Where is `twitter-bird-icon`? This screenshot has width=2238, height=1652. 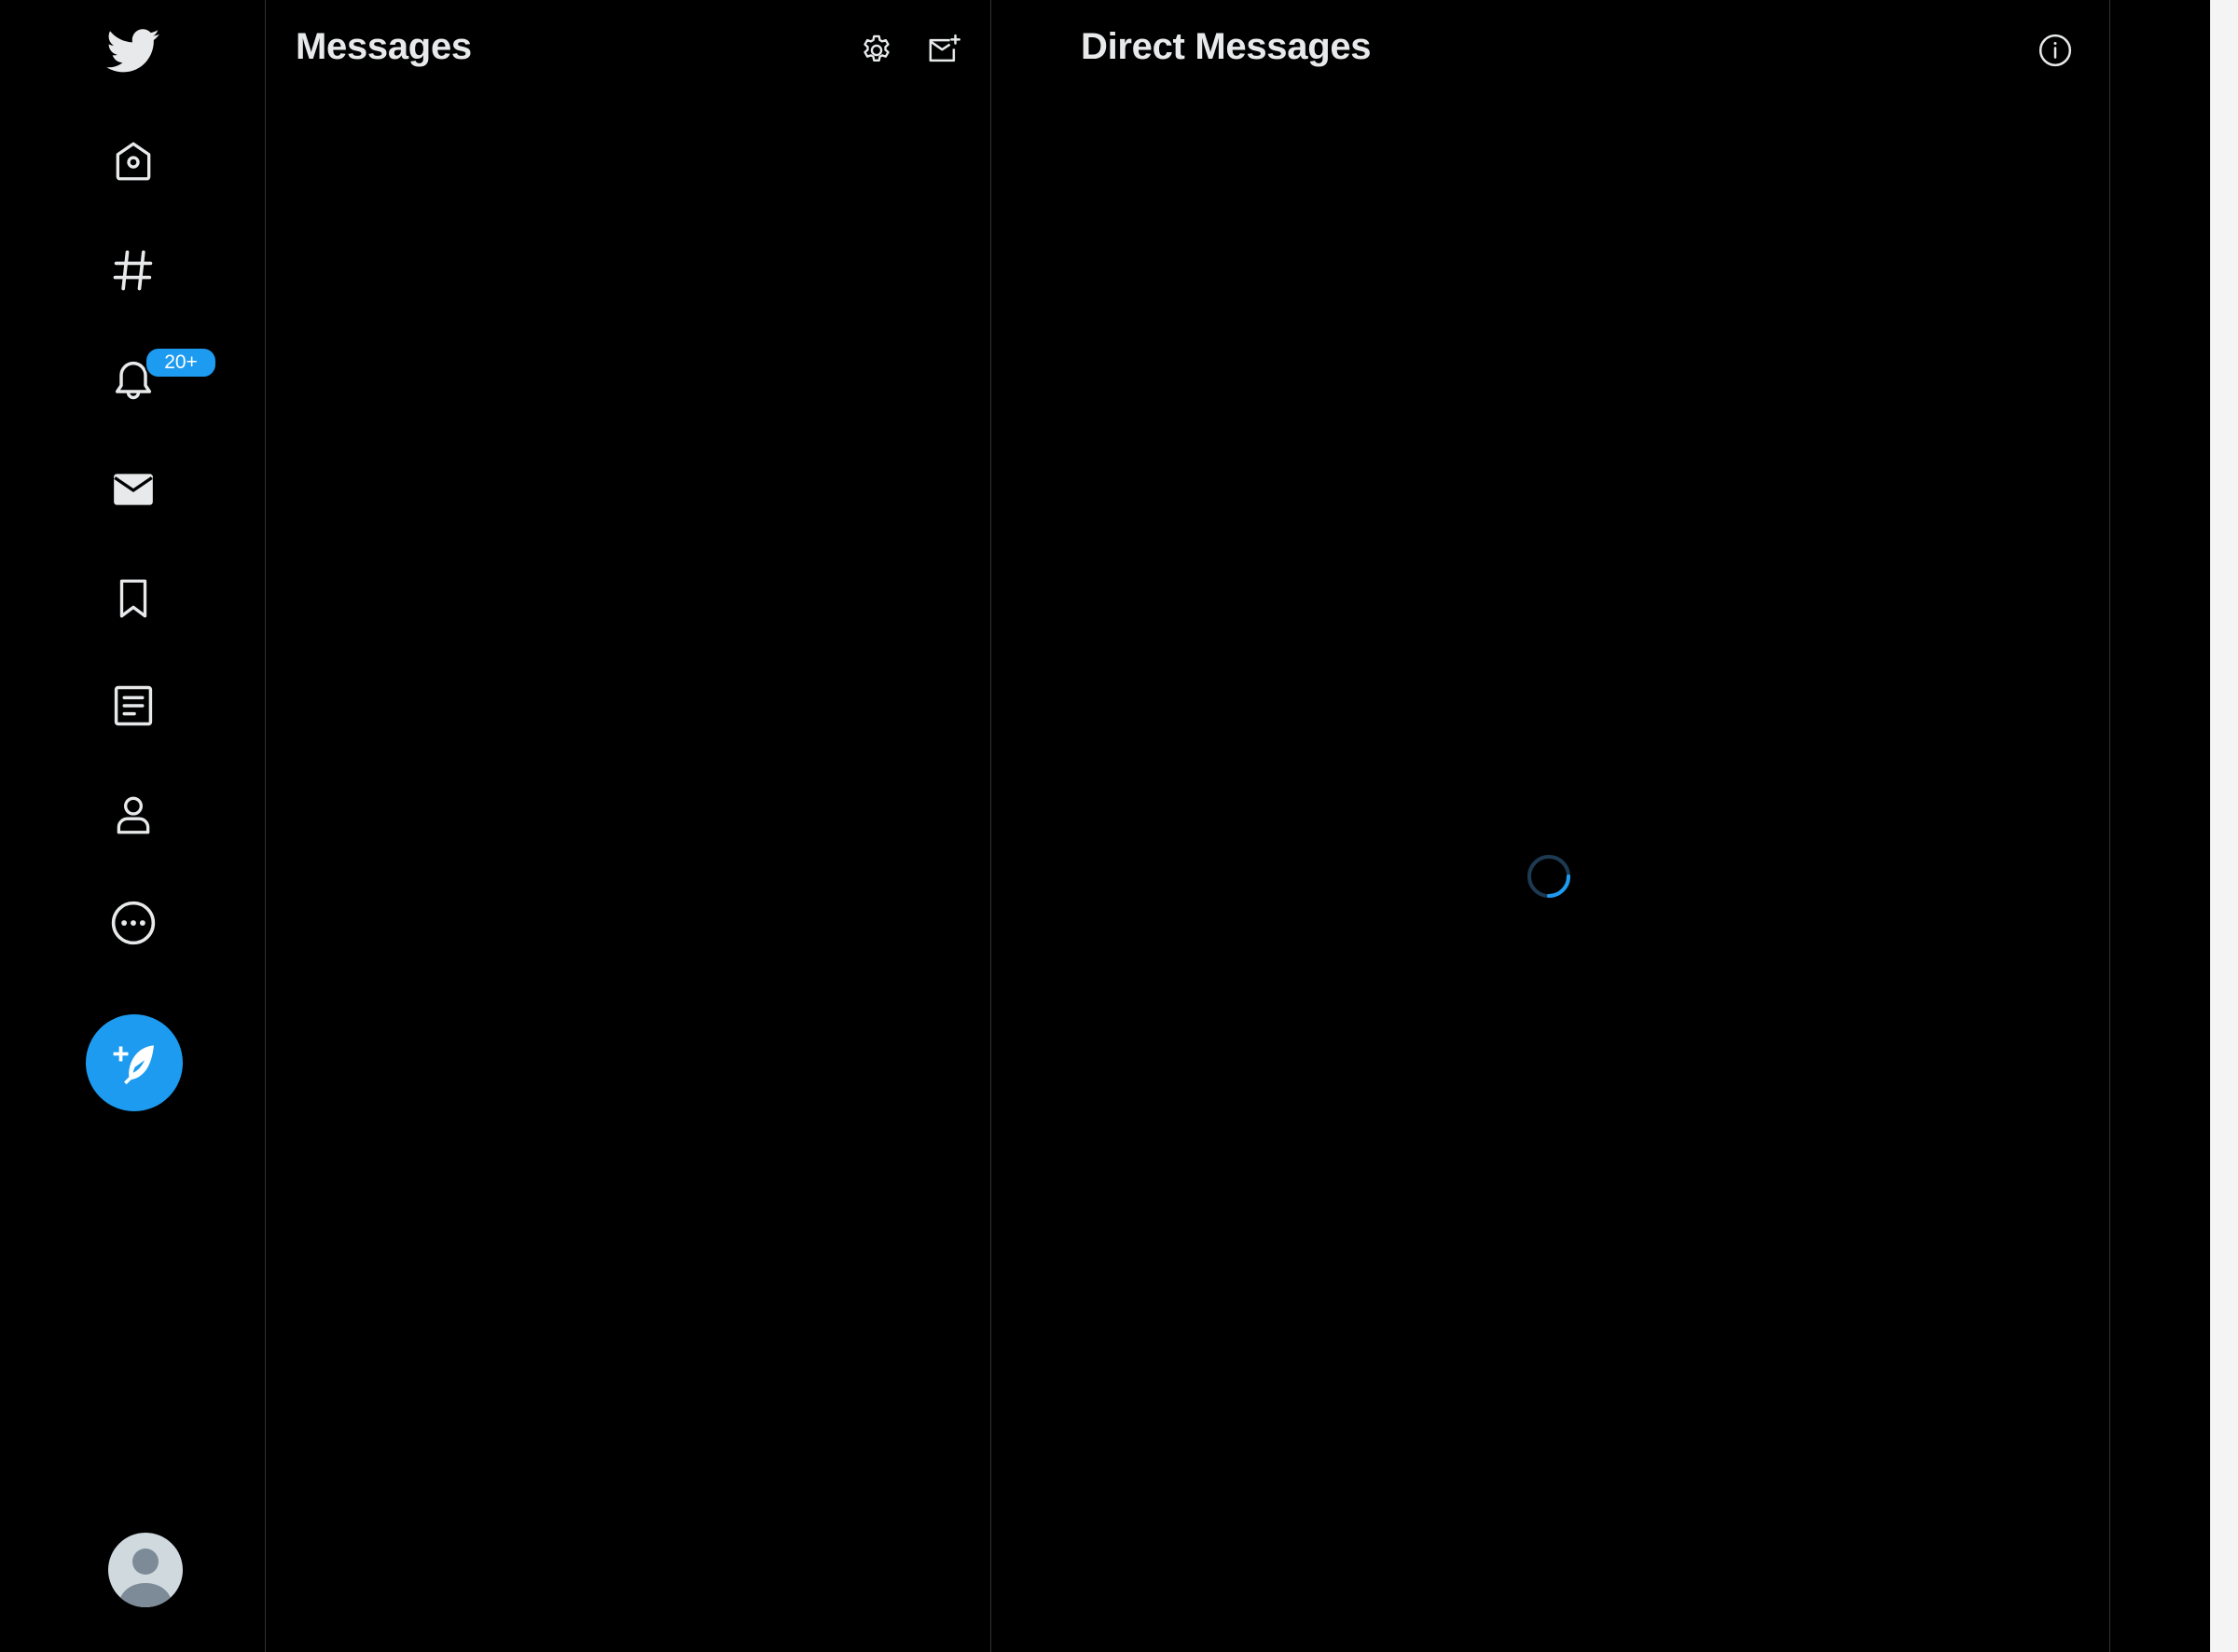 twitter-bird-icon is located at coordinates (132, 51).